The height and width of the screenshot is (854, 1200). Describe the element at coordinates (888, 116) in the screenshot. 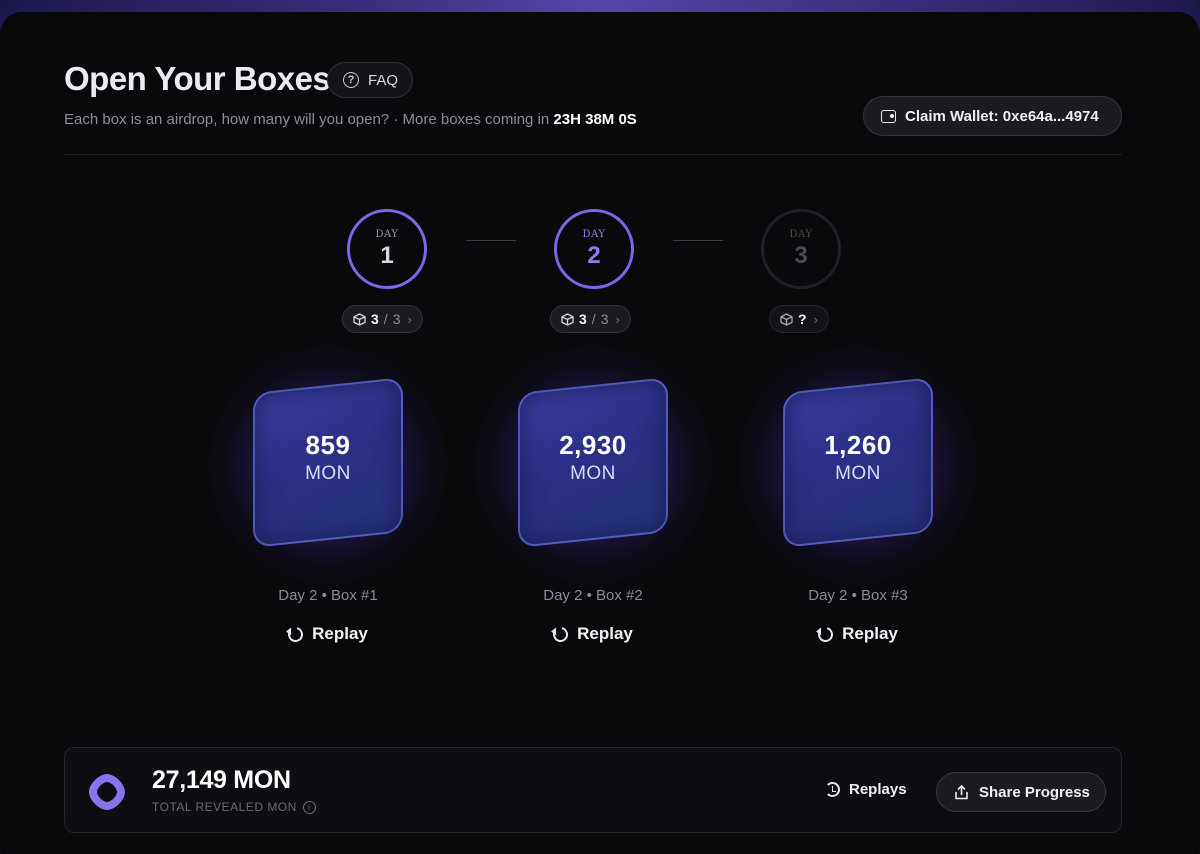

I see `wallet-icon` at that location.